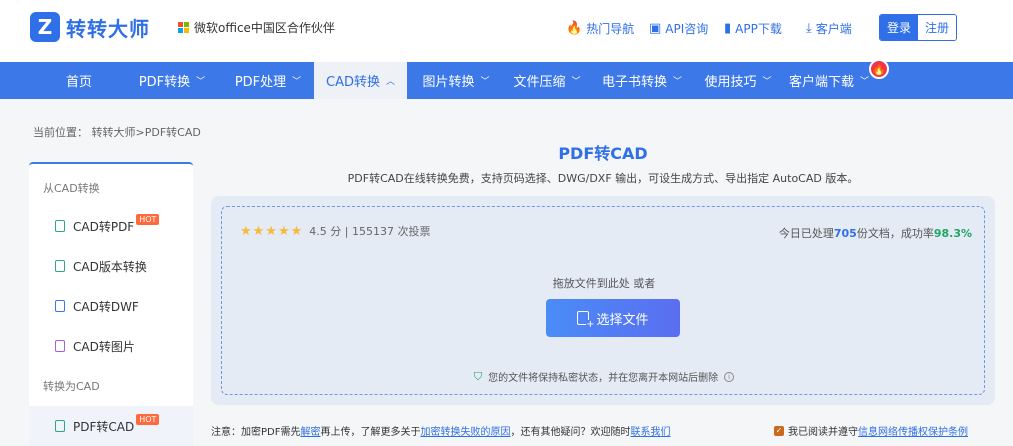  I want to click on sidebar-item-label: CAD转PDF, so click(104, 226).